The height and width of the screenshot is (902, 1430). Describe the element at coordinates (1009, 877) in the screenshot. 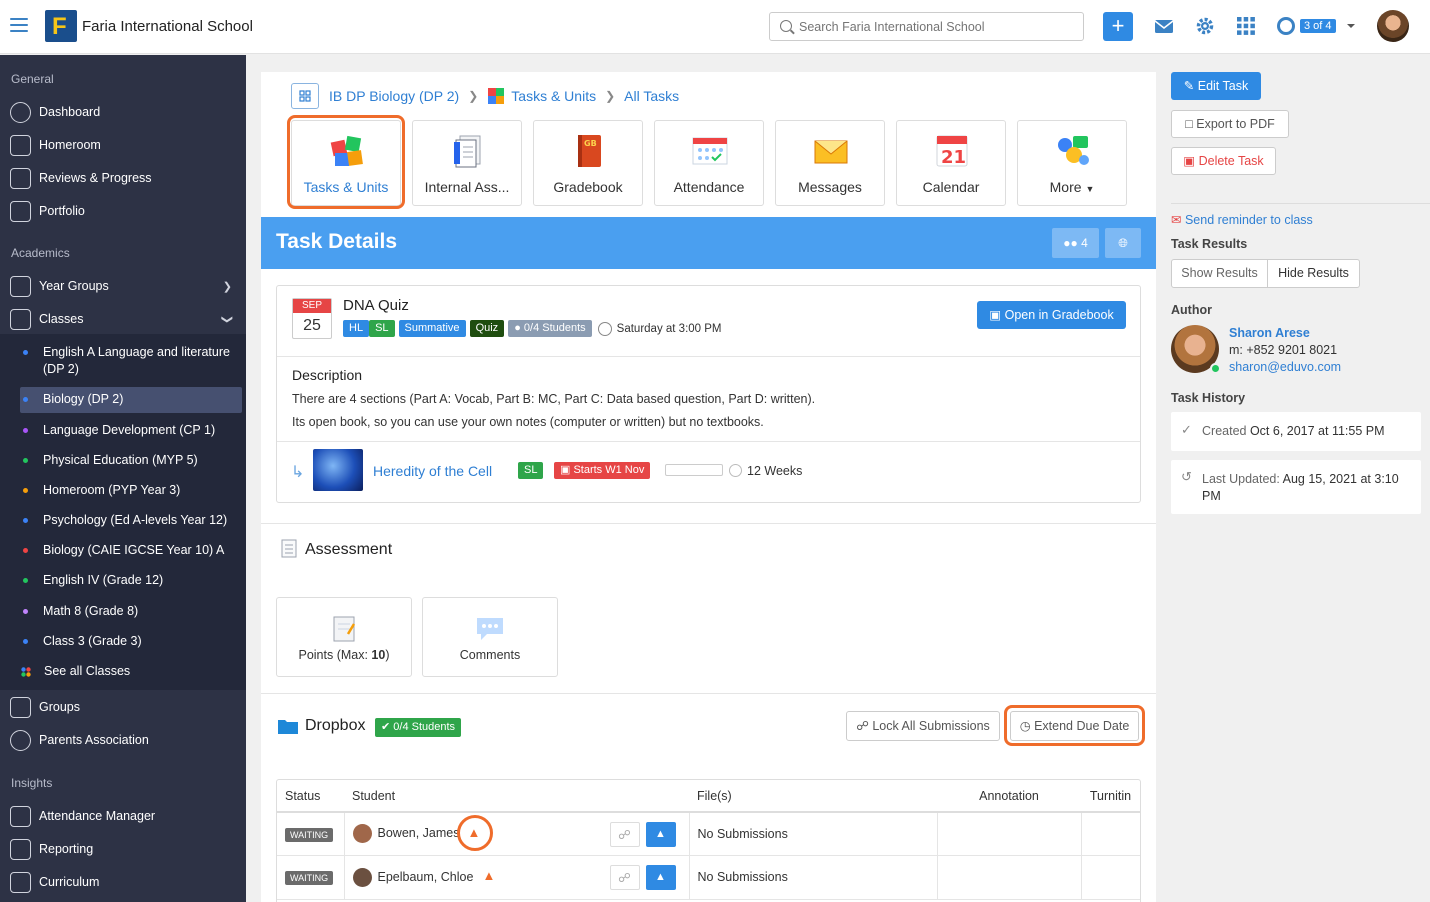

I see `annotation-cell` at that location.